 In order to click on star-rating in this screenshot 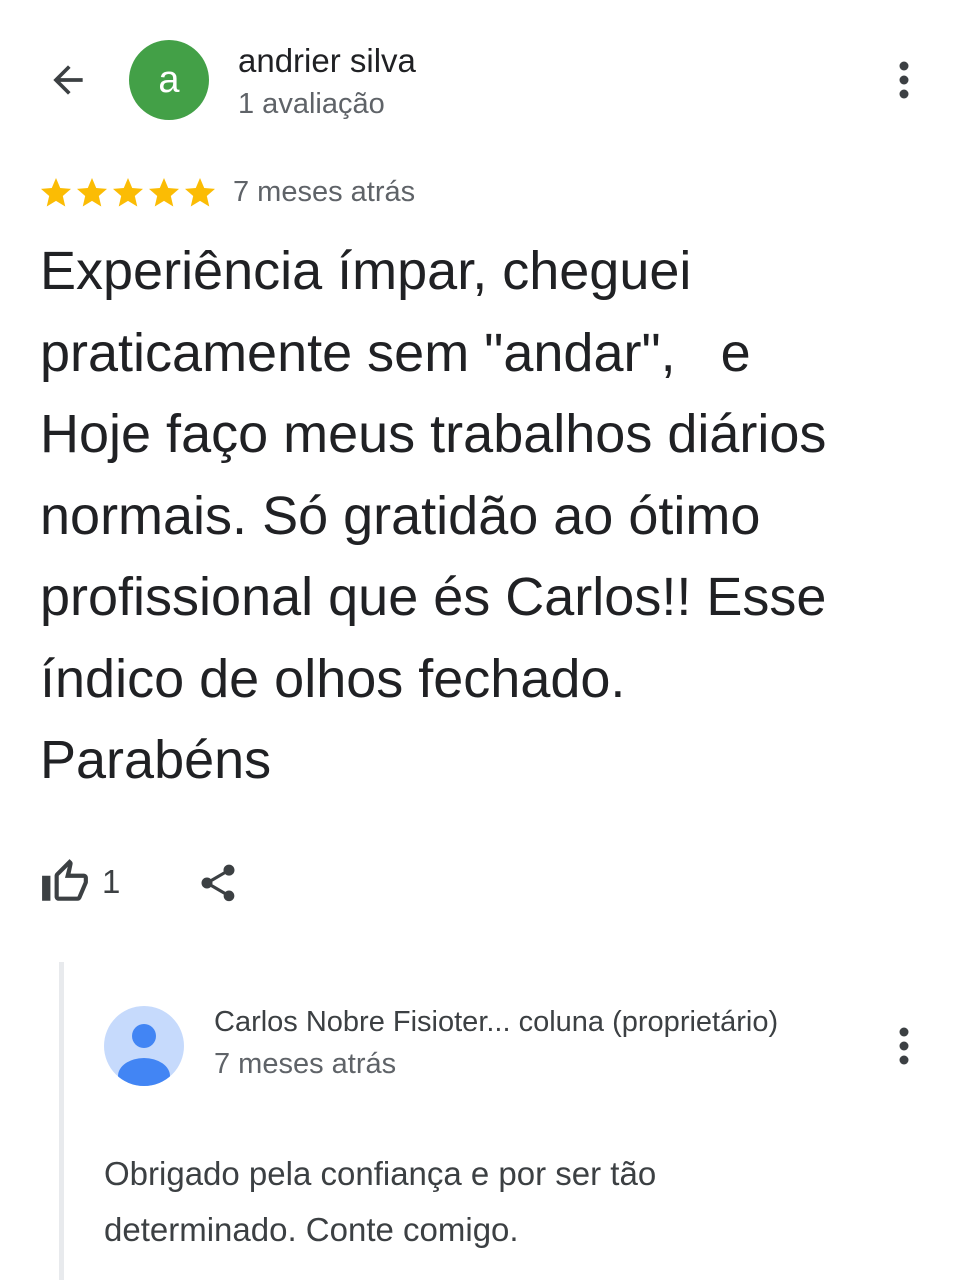, I will do `click(128, 193)`.